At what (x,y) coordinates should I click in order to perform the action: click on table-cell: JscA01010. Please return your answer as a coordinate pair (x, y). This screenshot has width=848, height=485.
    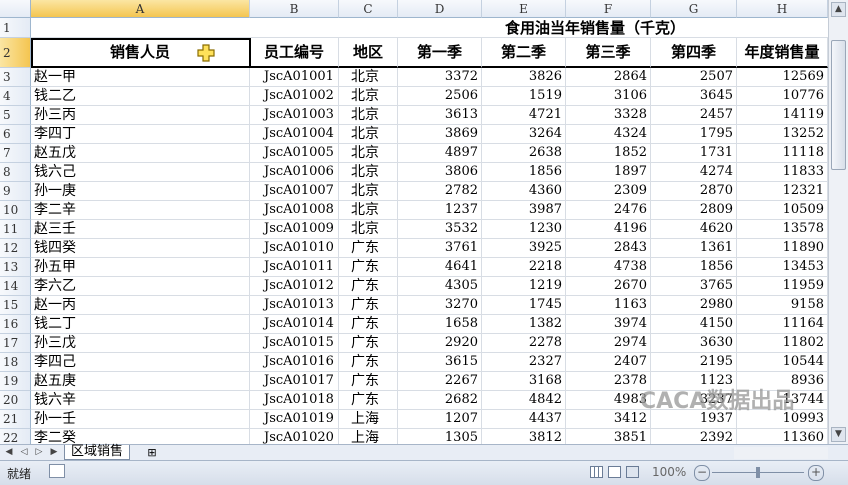
    Looking at the image, I should click on (294, 248).